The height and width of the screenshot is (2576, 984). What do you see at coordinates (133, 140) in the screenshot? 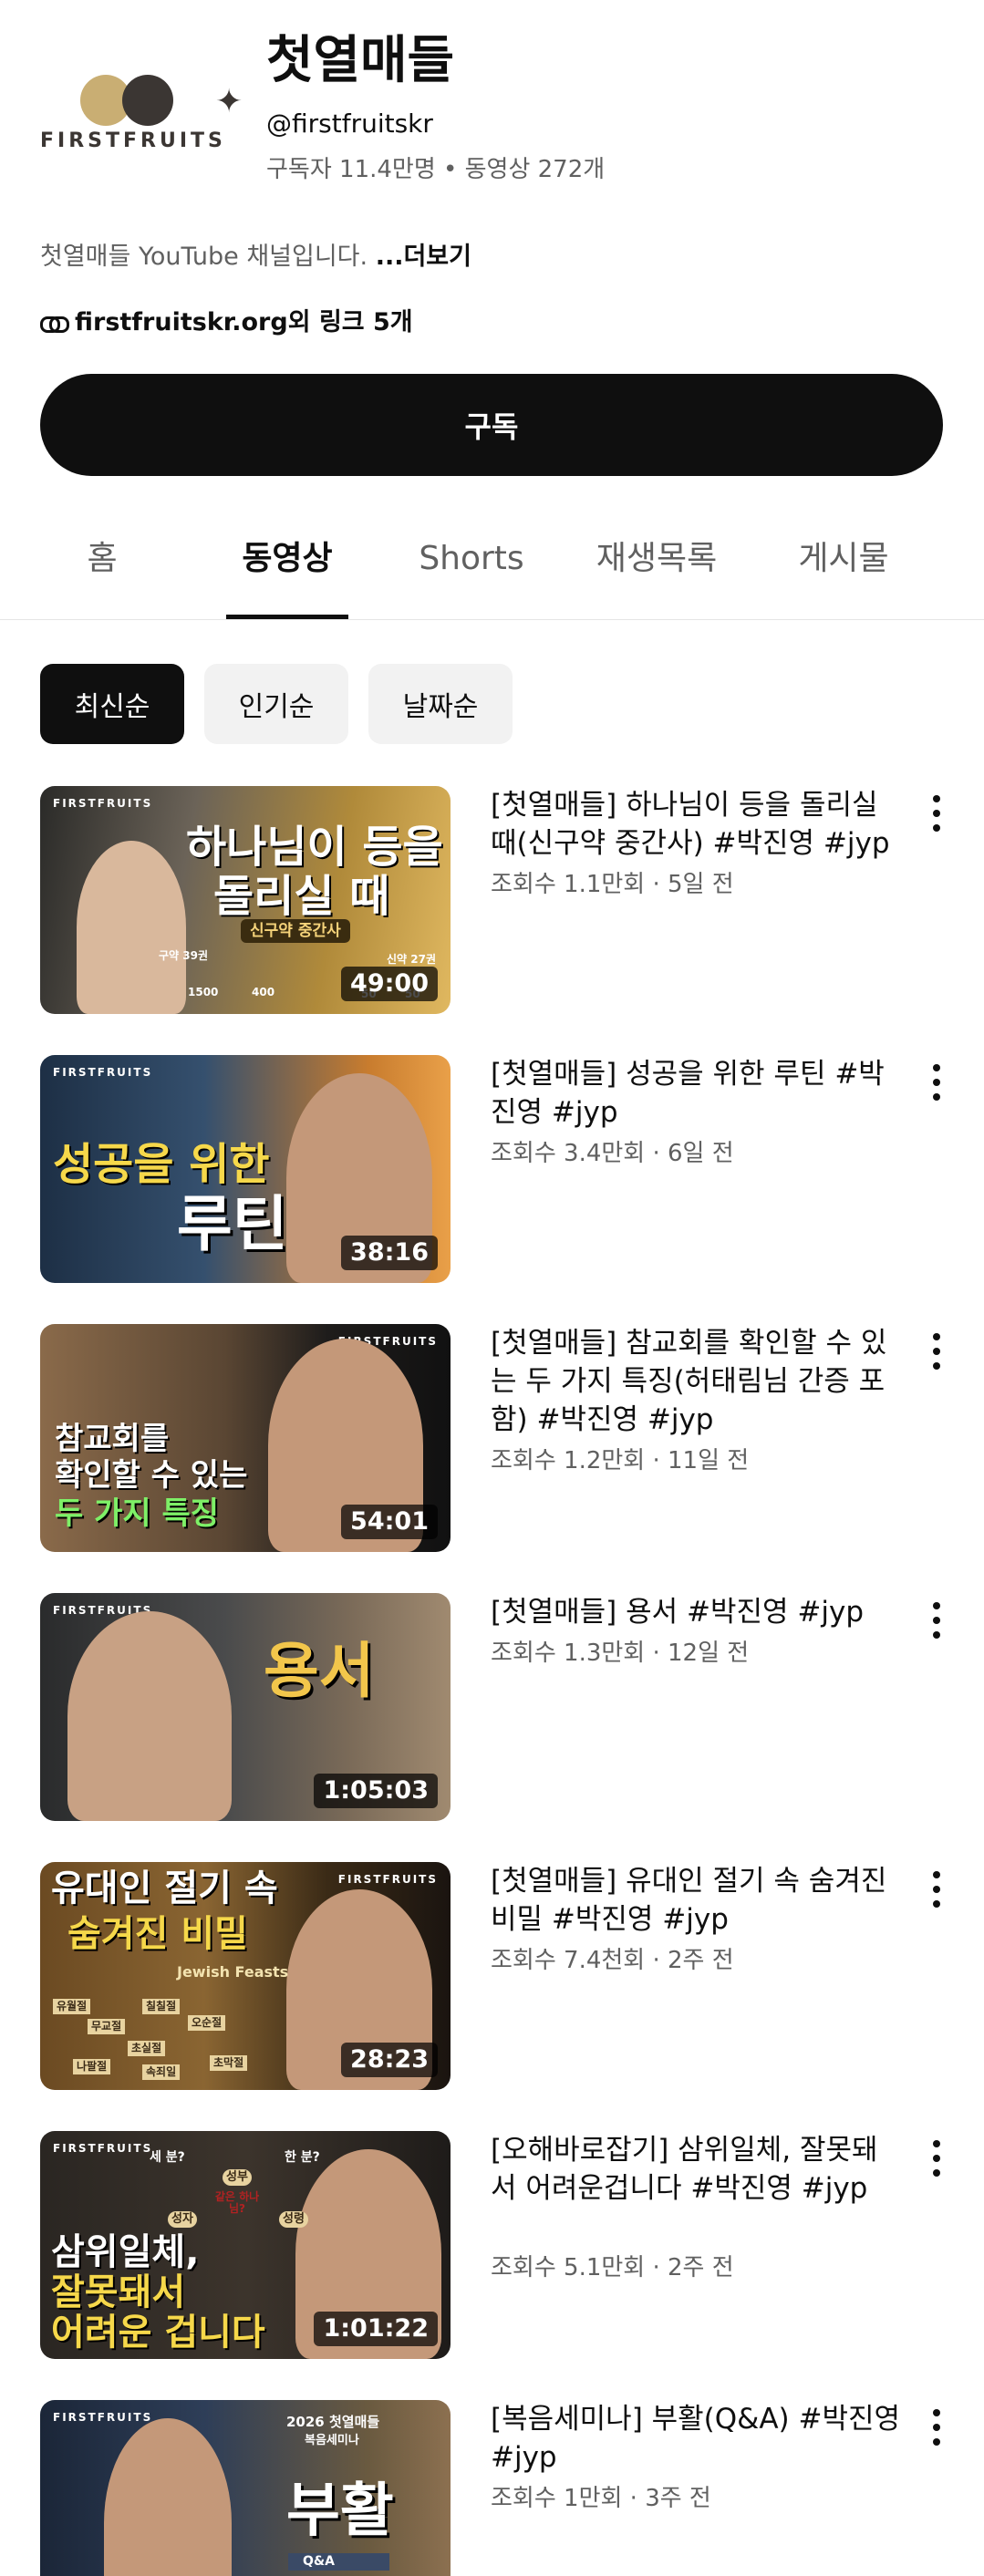
I see `logo-text: FIRSTFRUITS` at bounding box center [133, 140].